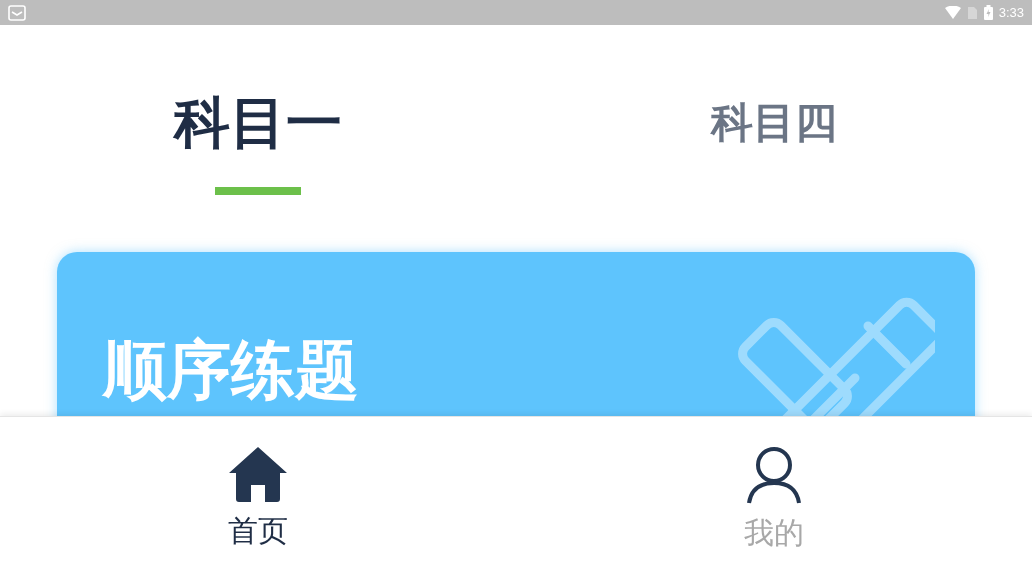 Image resolution: width=1032 pixels, height=577 pixels. I want to click on subject-tab: 科目一, so click(258, 123).